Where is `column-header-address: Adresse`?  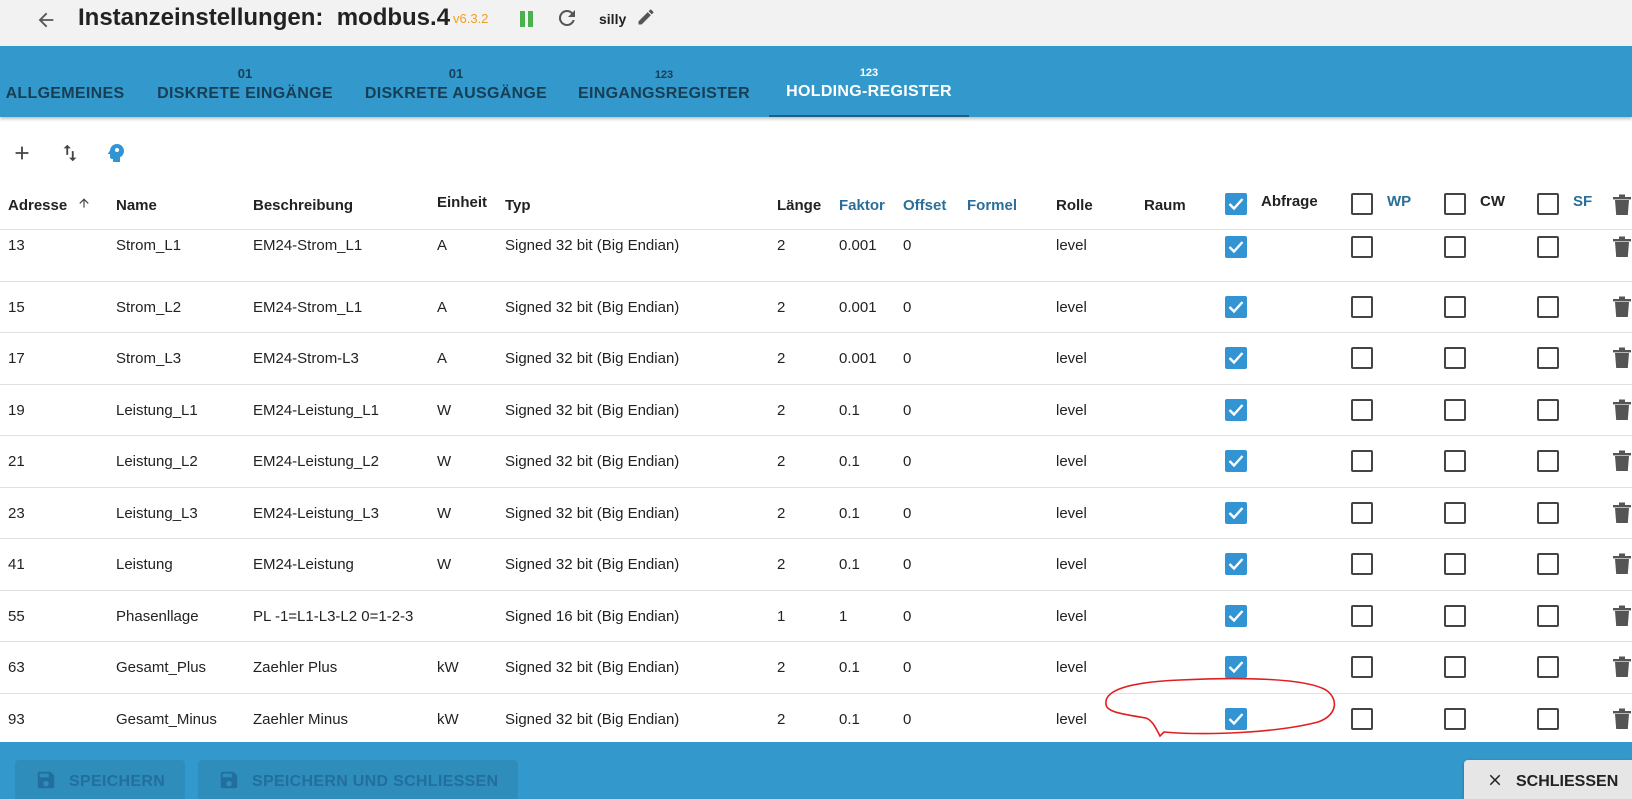 column-header-address: Adresse is located at coordinates (49, 206).